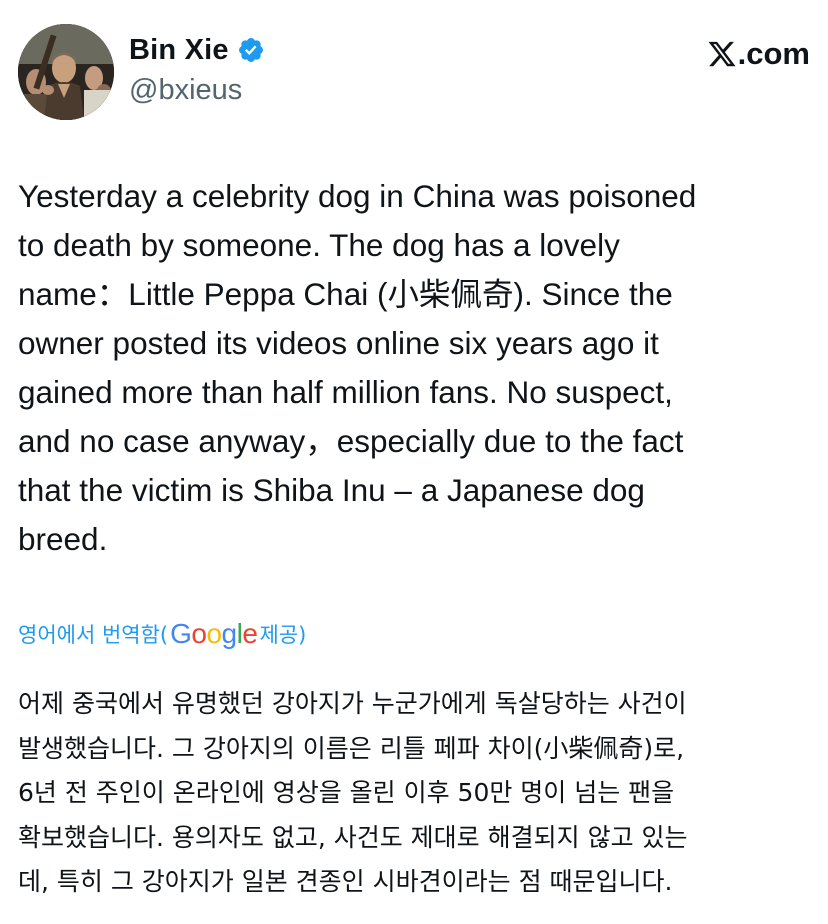 The width and height of the screenshot is (828, 924). What do you see at coordinates (197, 90) in the screenshot?
I see `handle: @bxieus` at bounding box center [197, 90].